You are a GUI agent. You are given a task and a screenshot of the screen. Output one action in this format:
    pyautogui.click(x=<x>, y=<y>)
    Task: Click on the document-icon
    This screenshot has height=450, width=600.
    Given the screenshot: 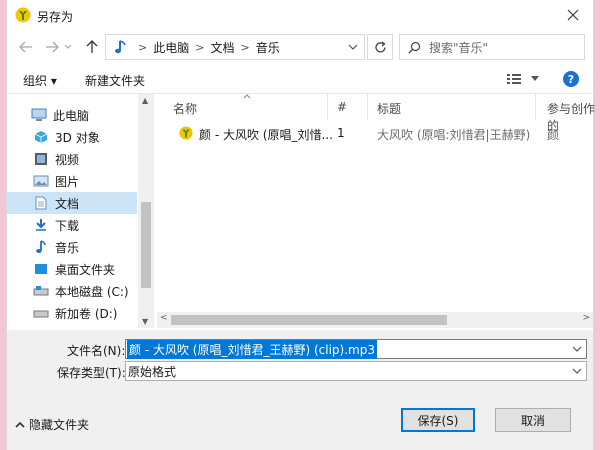 What is the action you would take?
    pyautogui.click(x=41, y=203)
    